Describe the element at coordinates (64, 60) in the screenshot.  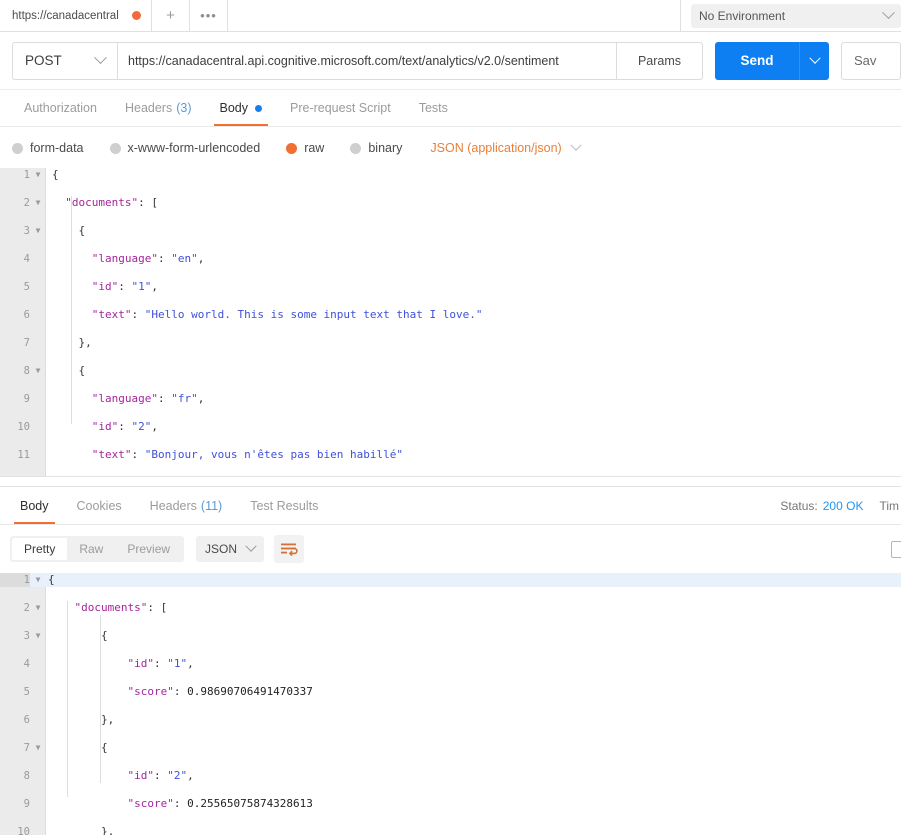
I see `http-method-selector: POST` at that location.